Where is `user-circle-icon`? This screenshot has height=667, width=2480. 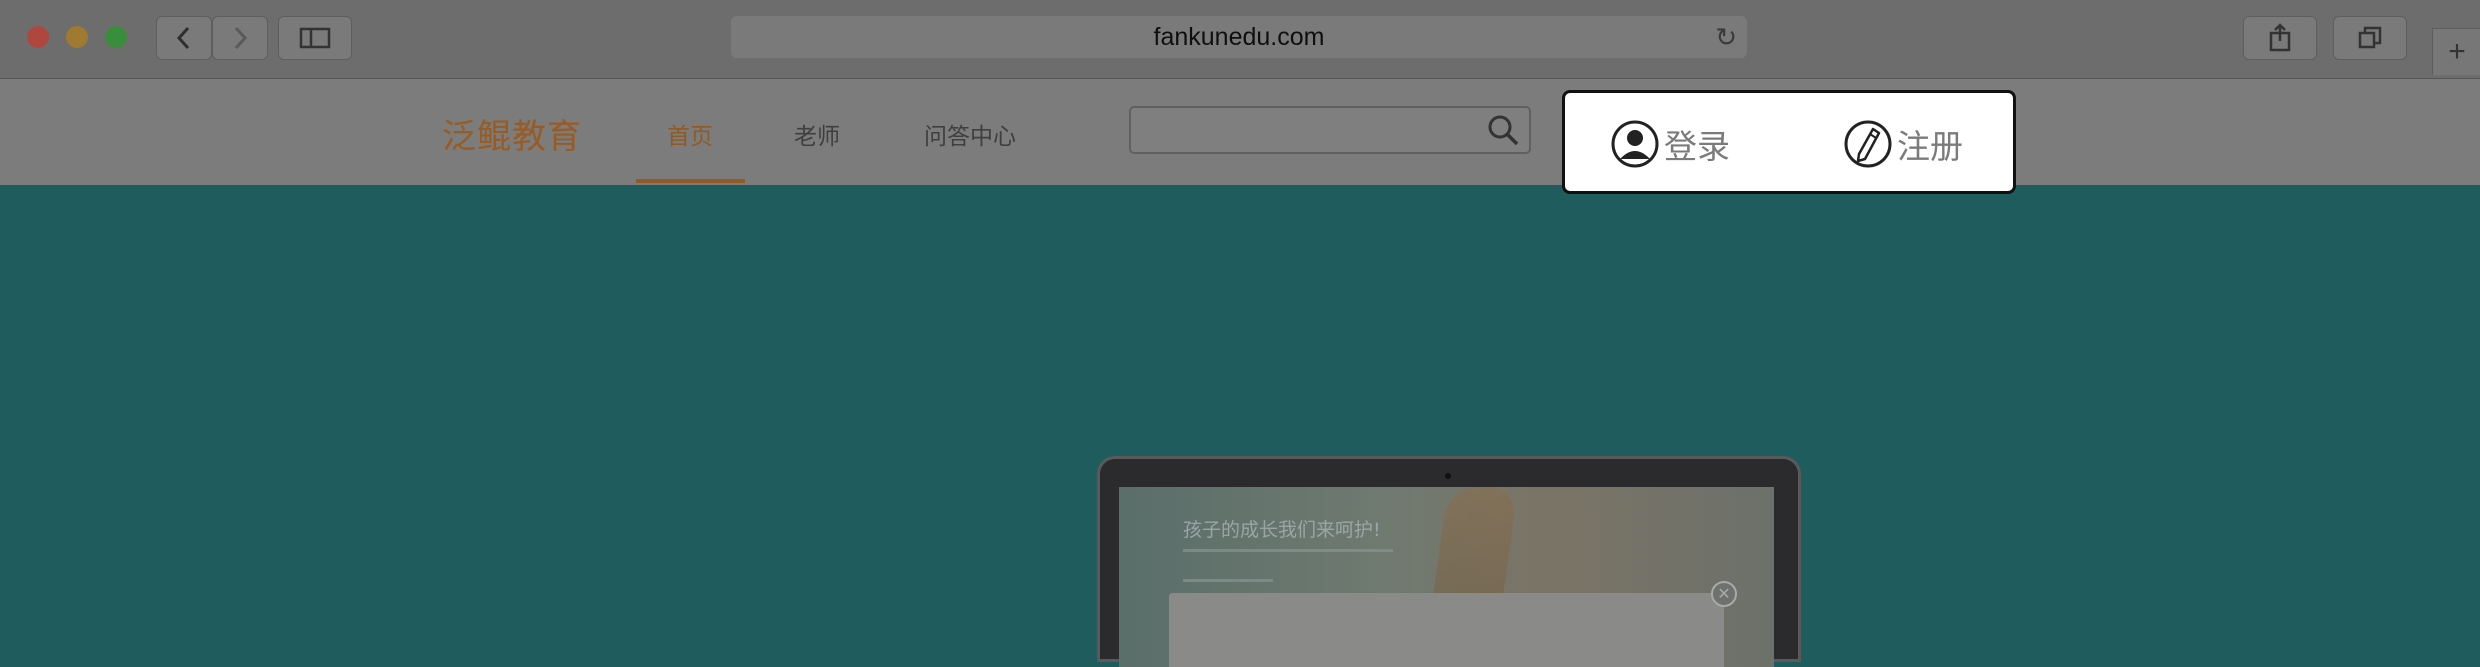 user-circle-icon is located at coordinates (1635, 144).